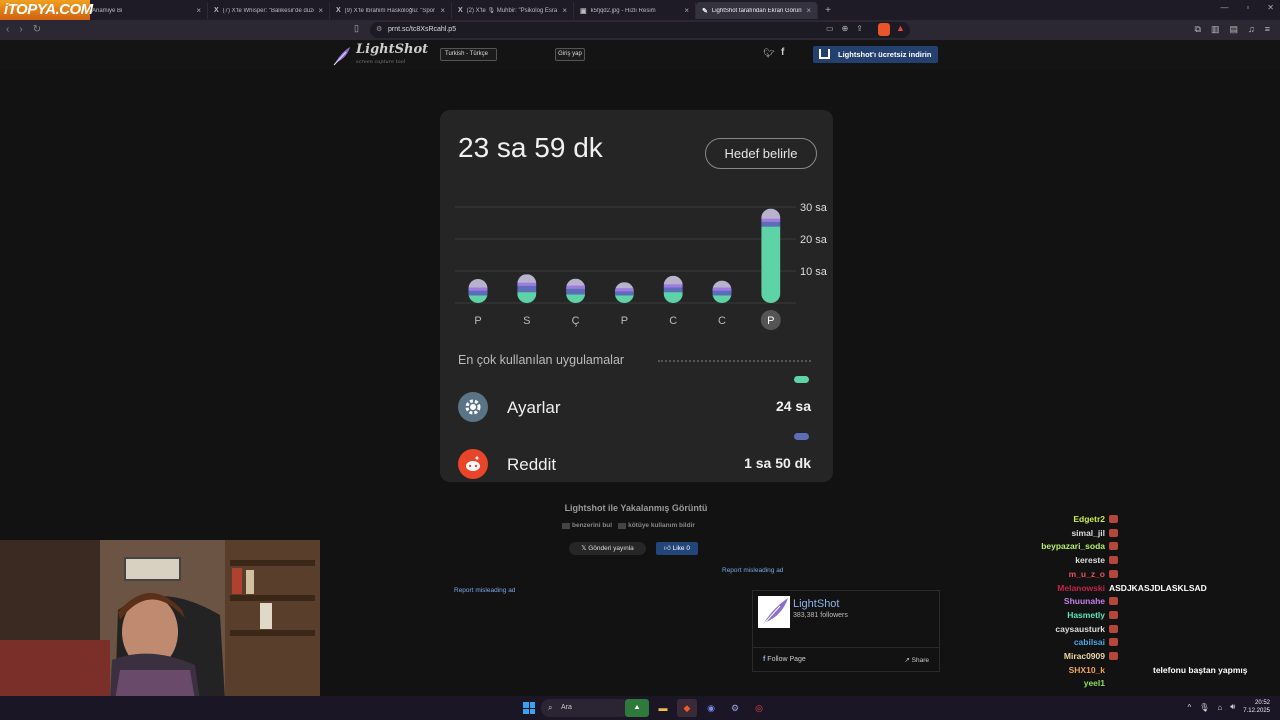  What do you see at coordinates (468, 54) in the screenshot?
I see `language-select: Turkish - Türkçe` at bounding box center [468, 54].